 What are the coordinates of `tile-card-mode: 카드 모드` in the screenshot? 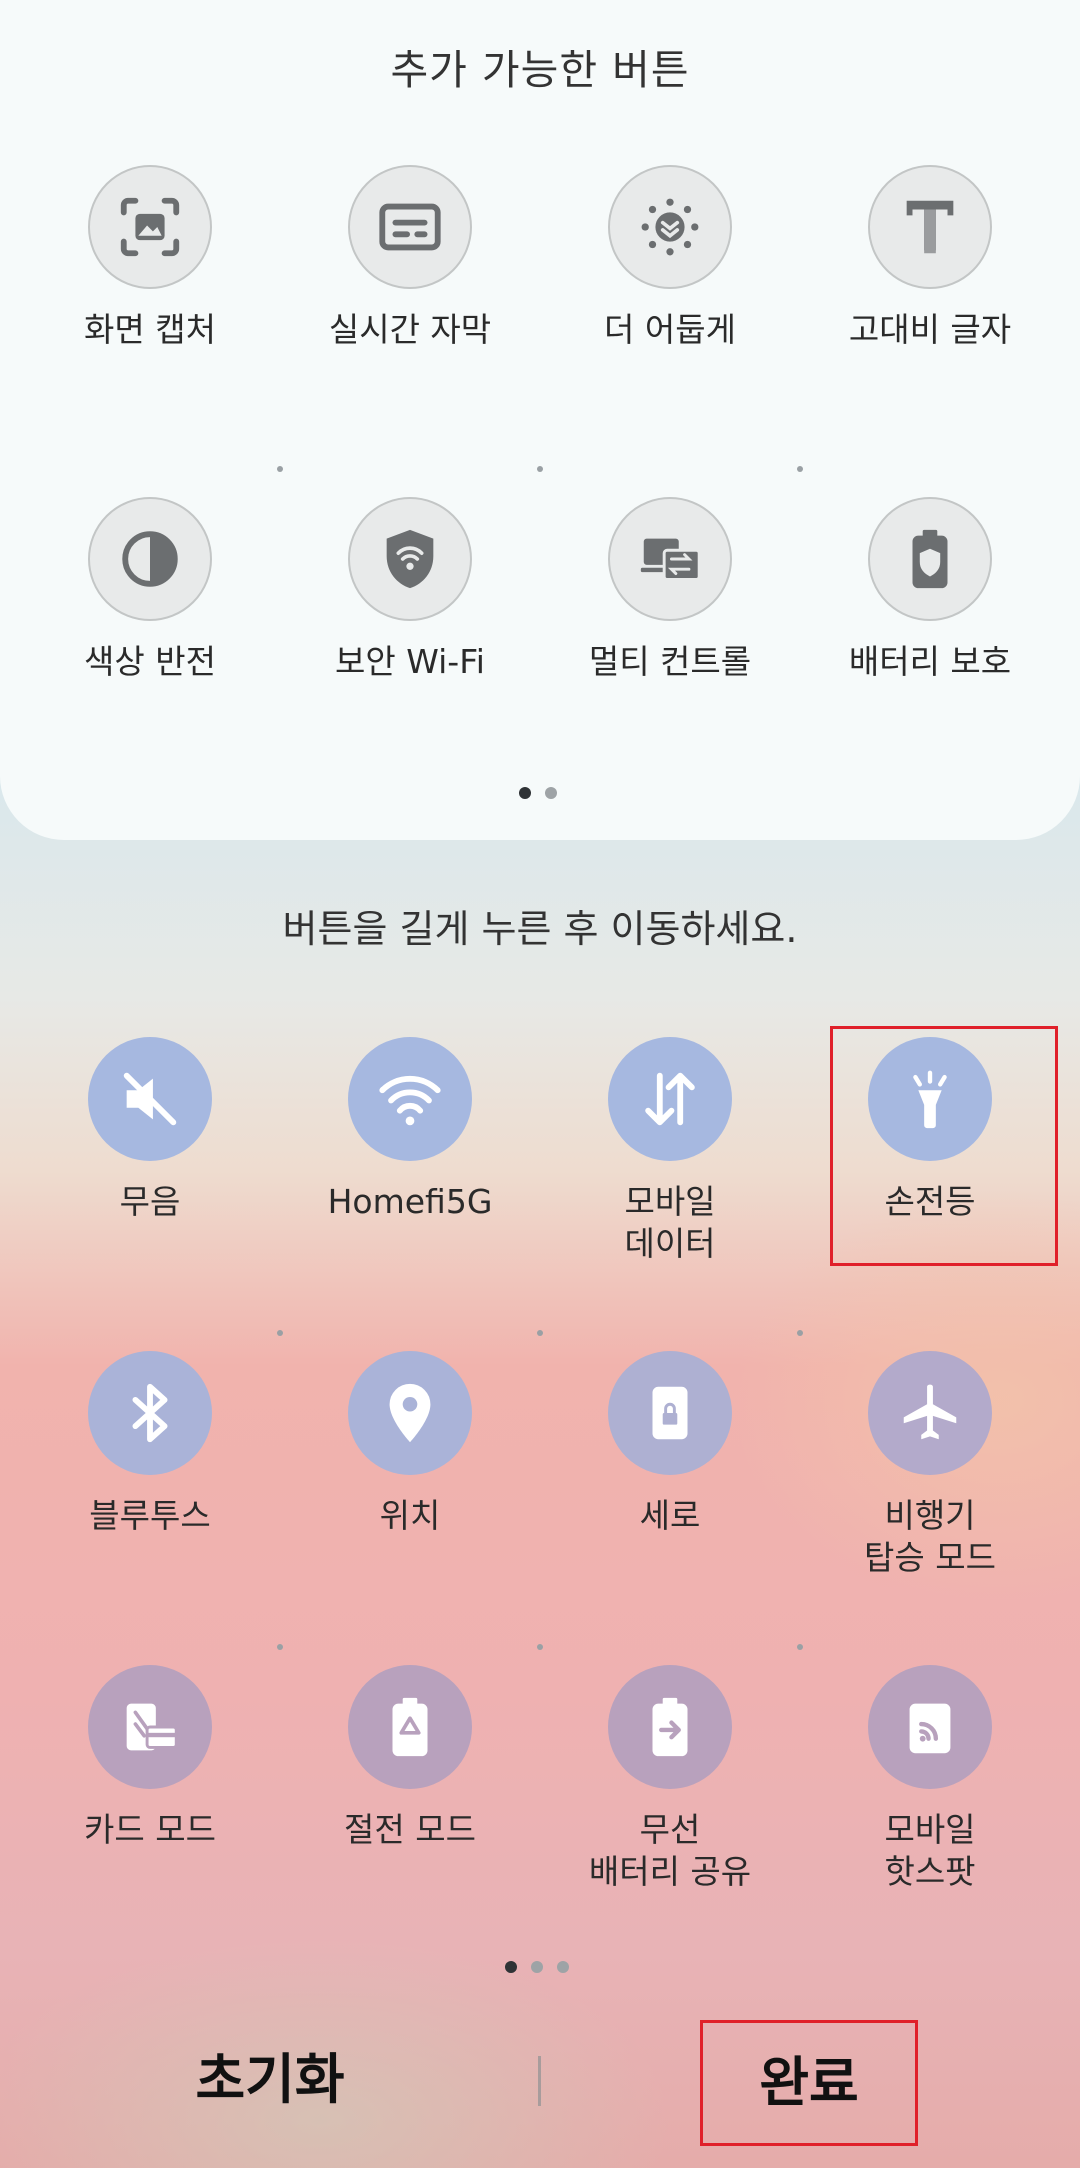 It's located at (150, 1758).